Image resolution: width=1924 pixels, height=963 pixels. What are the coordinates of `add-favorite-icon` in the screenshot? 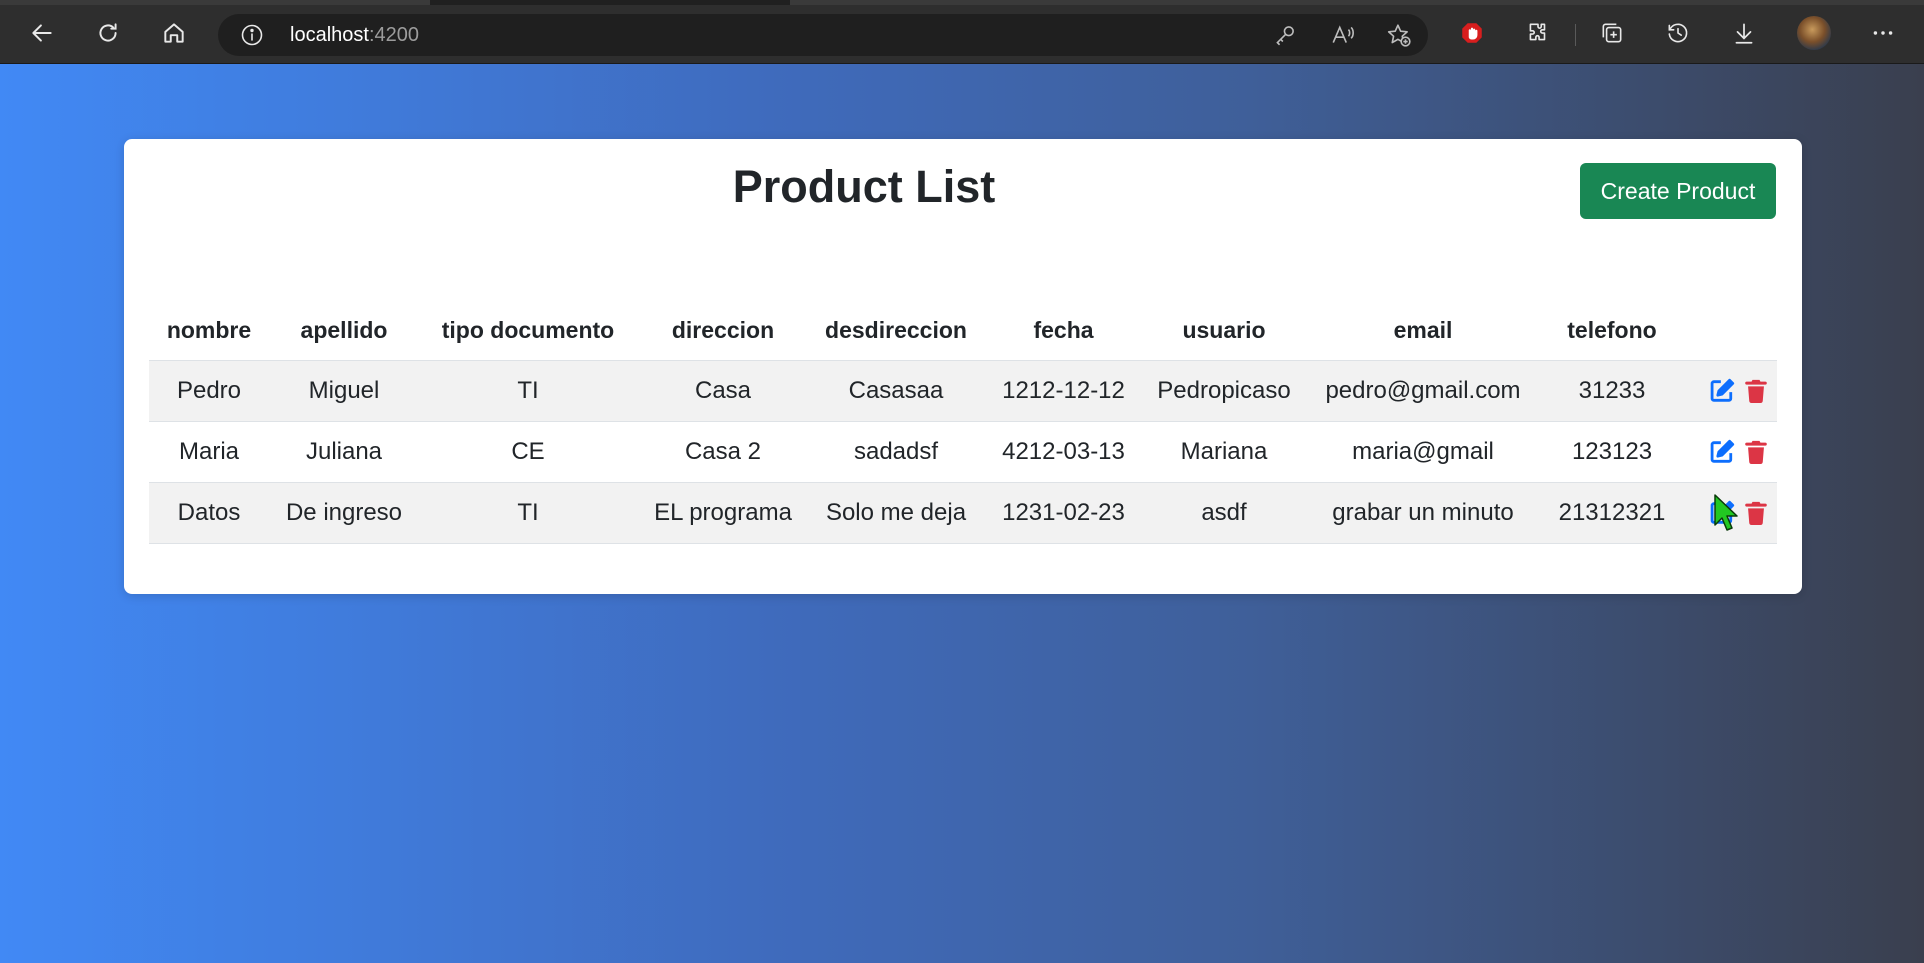 It's located at (1399, 35).